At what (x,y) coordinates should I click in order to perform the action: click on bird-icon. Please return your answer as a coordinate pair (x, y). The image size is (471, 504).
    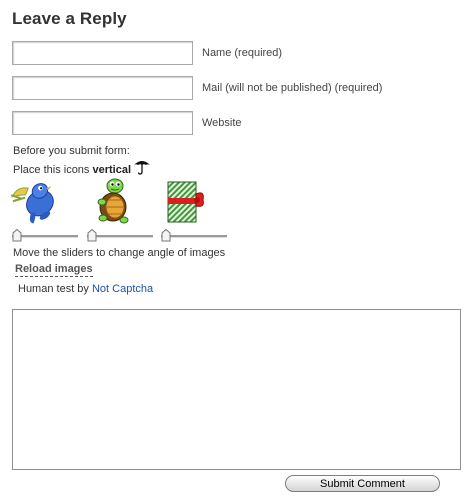
    Looking at the image, I should click on (35, 203).